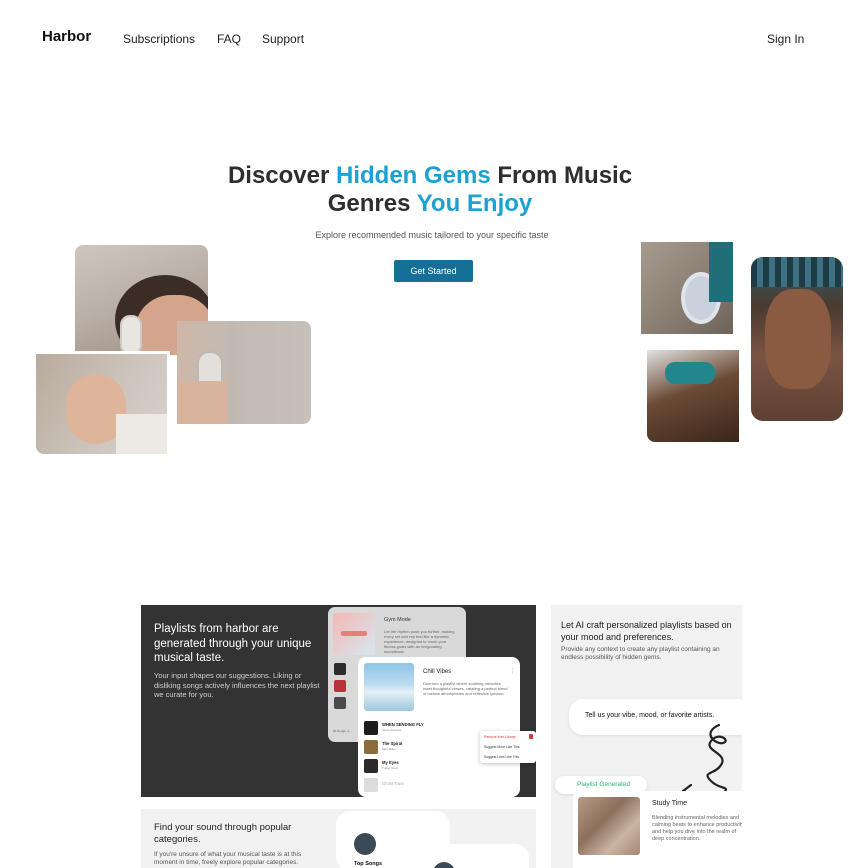  I want to click on menu-item-suggest-more: Suggest More Like This, so click(502, 747).